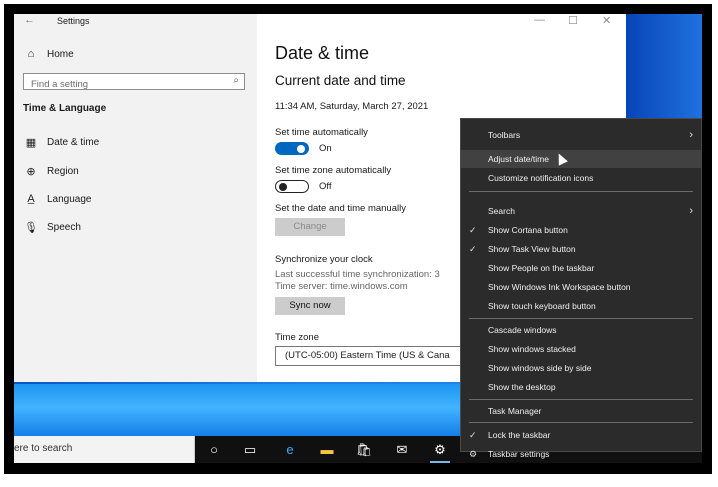 The image size is (718, 487). Describe the element at coordinates (532, 349) in the screenshot. I see `menu-item-label: Show windows stacked` at that location.